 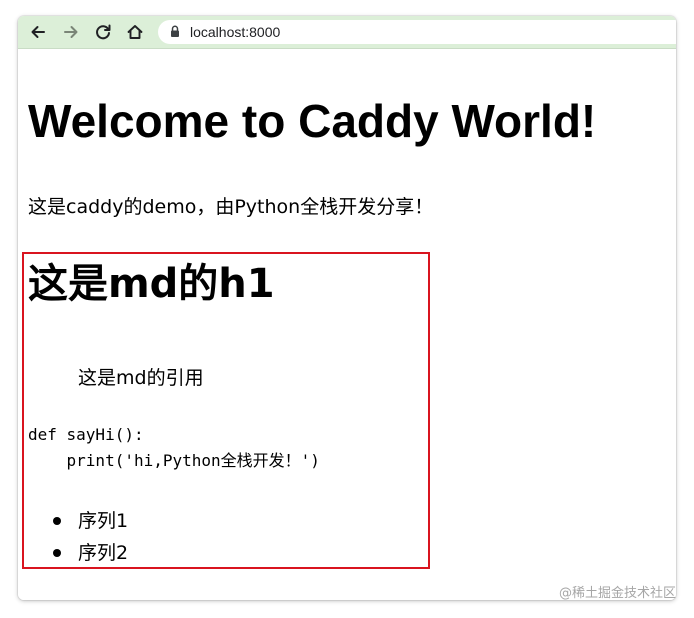 What do you see at coordinates (141, 378) in the screenshot?
I see `markdown-blockquote: 这是md的引用` at bounding box center [141, 378].